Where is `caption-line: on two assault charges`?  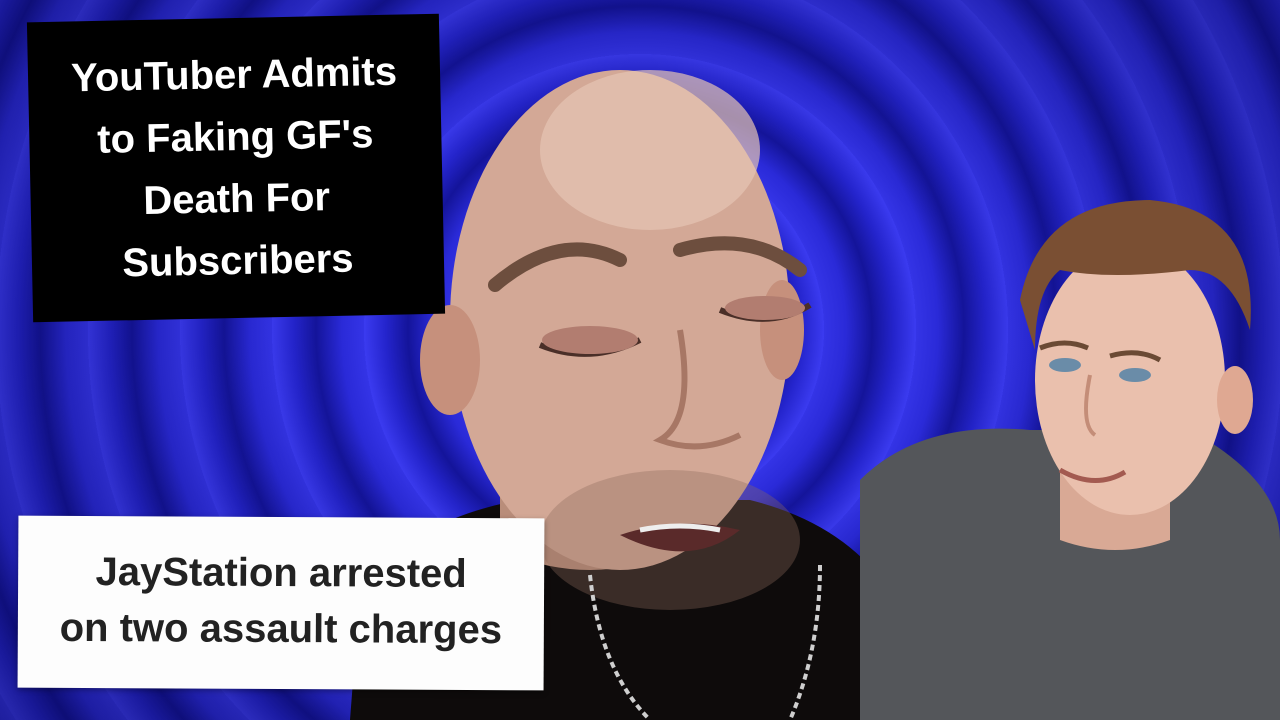 caption-line: on two assault charges is located at coordinates (281, 629).